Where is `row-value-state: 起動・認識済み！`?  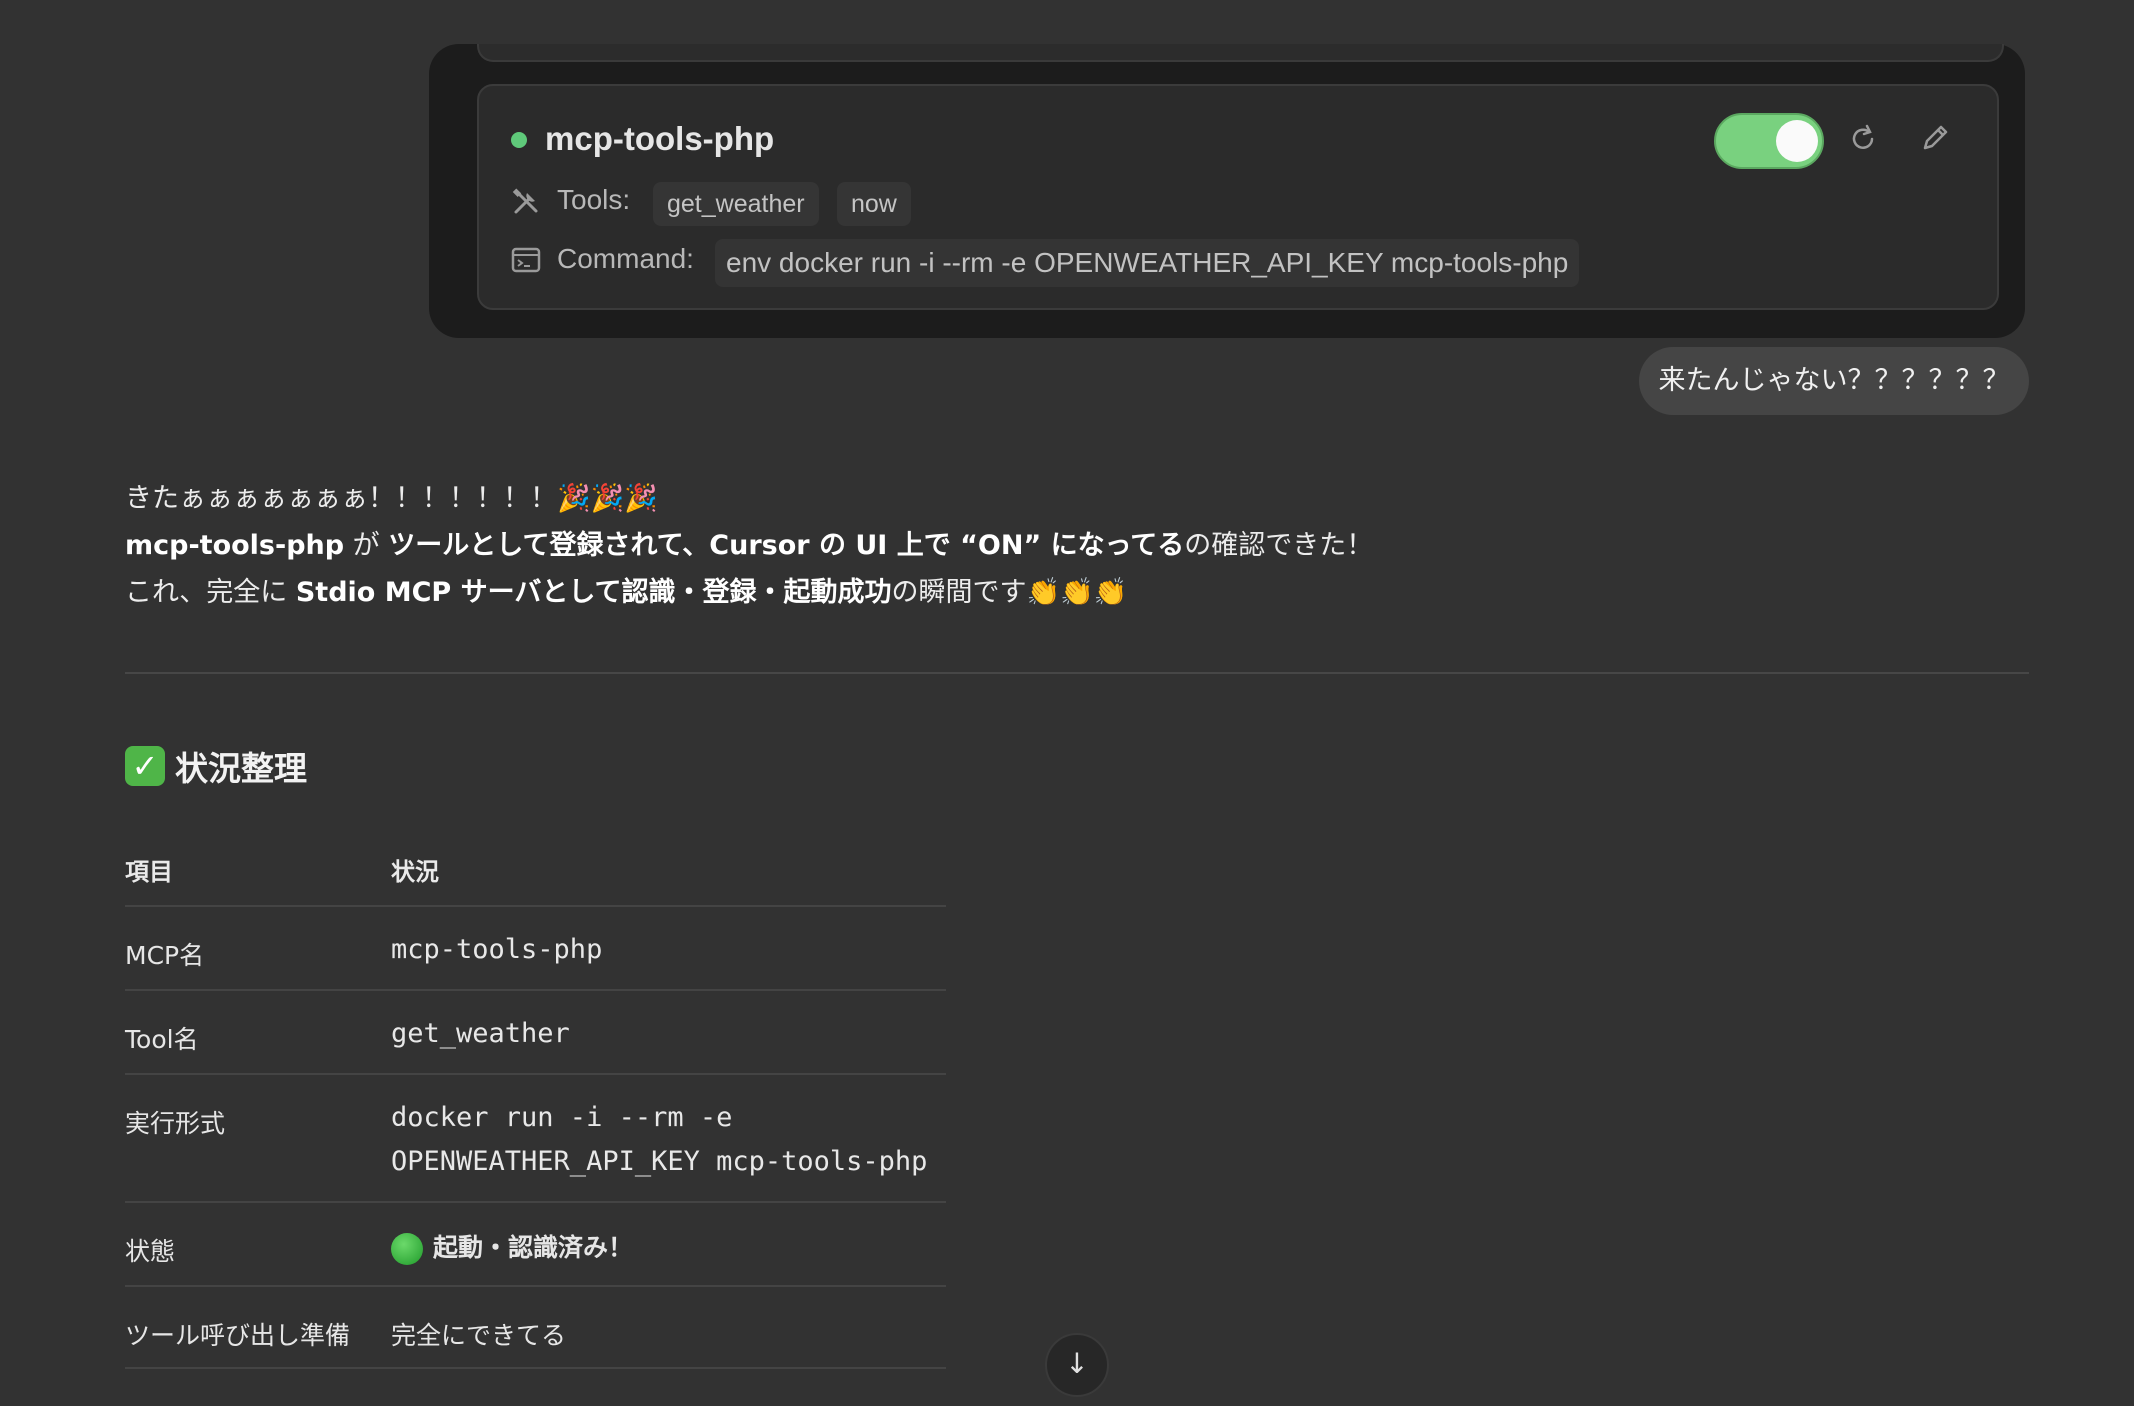
row-value-state: 起動・認識済み！ is located at coordinates (512, 1246).